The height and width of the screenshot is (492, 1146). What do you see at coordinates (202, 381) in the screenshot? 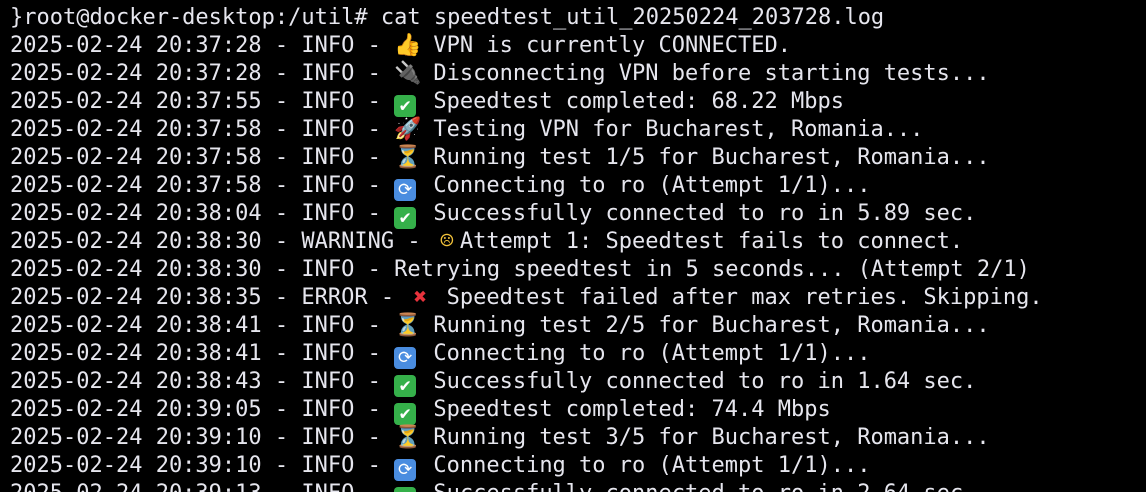
I see `log-prefix: 2025-02-24 20:38:43 - INFO -` at bounding box center [202, 381].